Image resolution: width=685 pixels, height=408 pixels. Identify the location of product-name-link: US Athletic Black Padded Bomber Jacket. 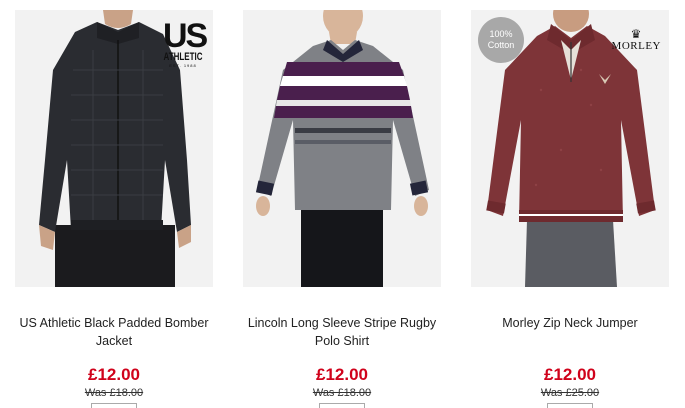
(114, 332).